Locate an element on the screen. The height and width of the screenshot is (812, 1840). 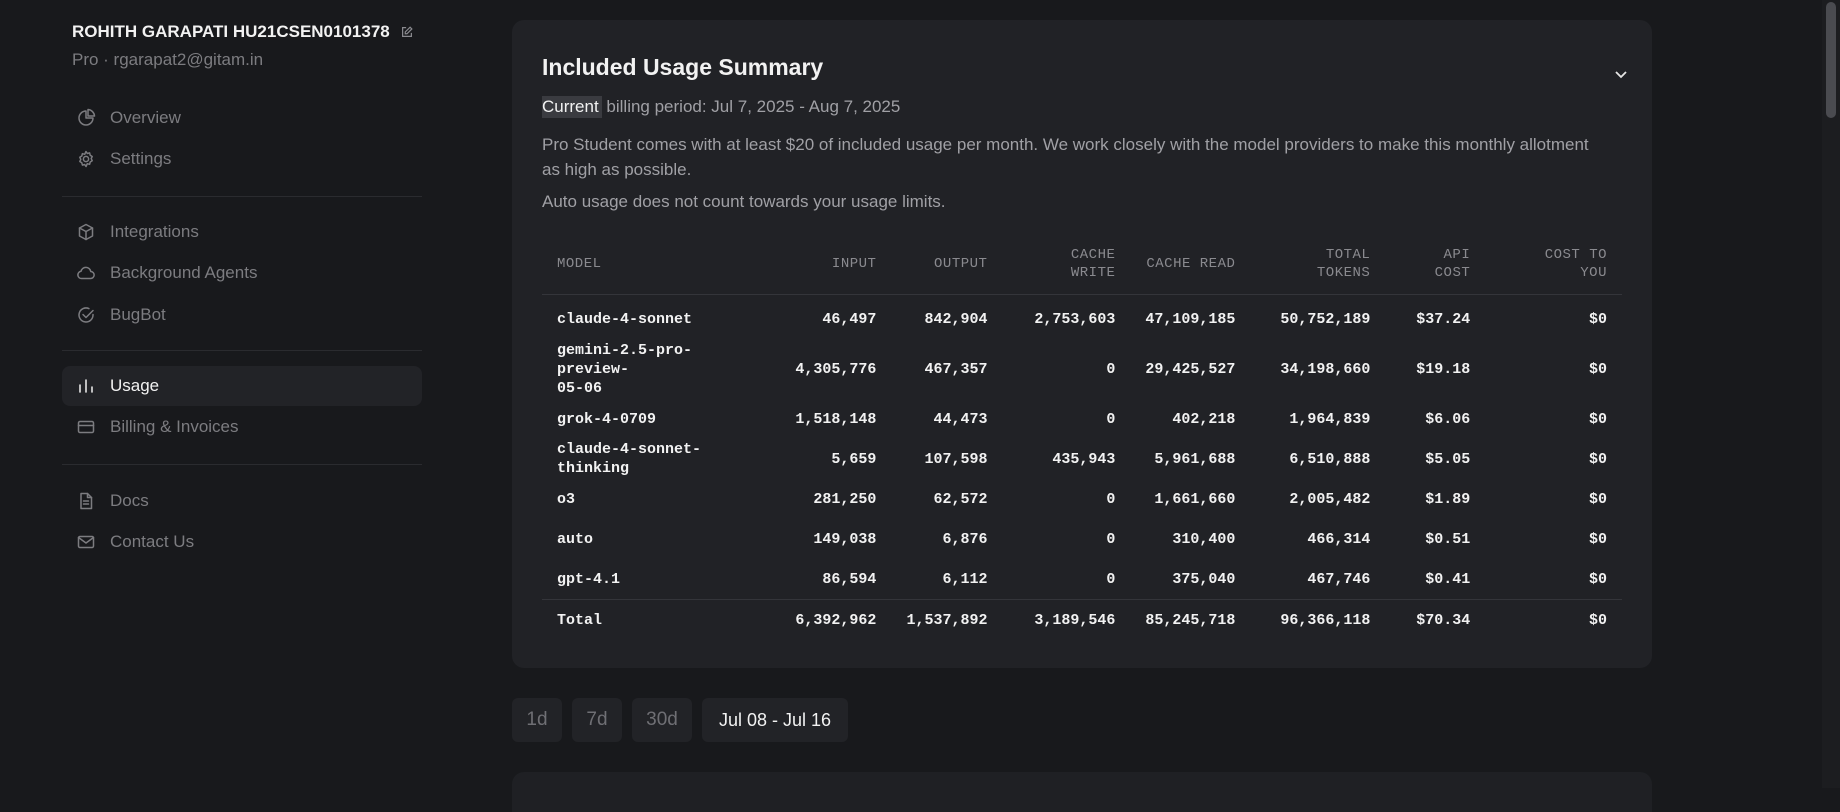
cloud-icon is located at coordinates (86, 273).